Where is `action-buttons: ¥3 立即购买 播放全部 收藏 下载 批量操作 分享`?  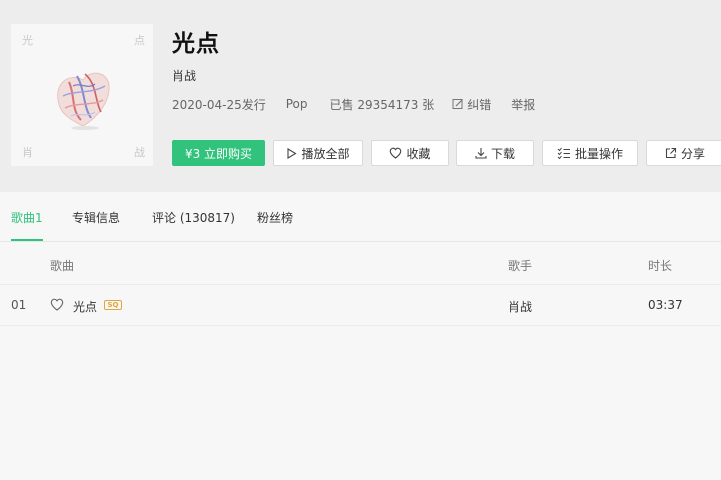
action-buttons: ¥3 立即购买 播放全部 收藏 下载 批量操作 分享 is located at coordinates (446, 153).